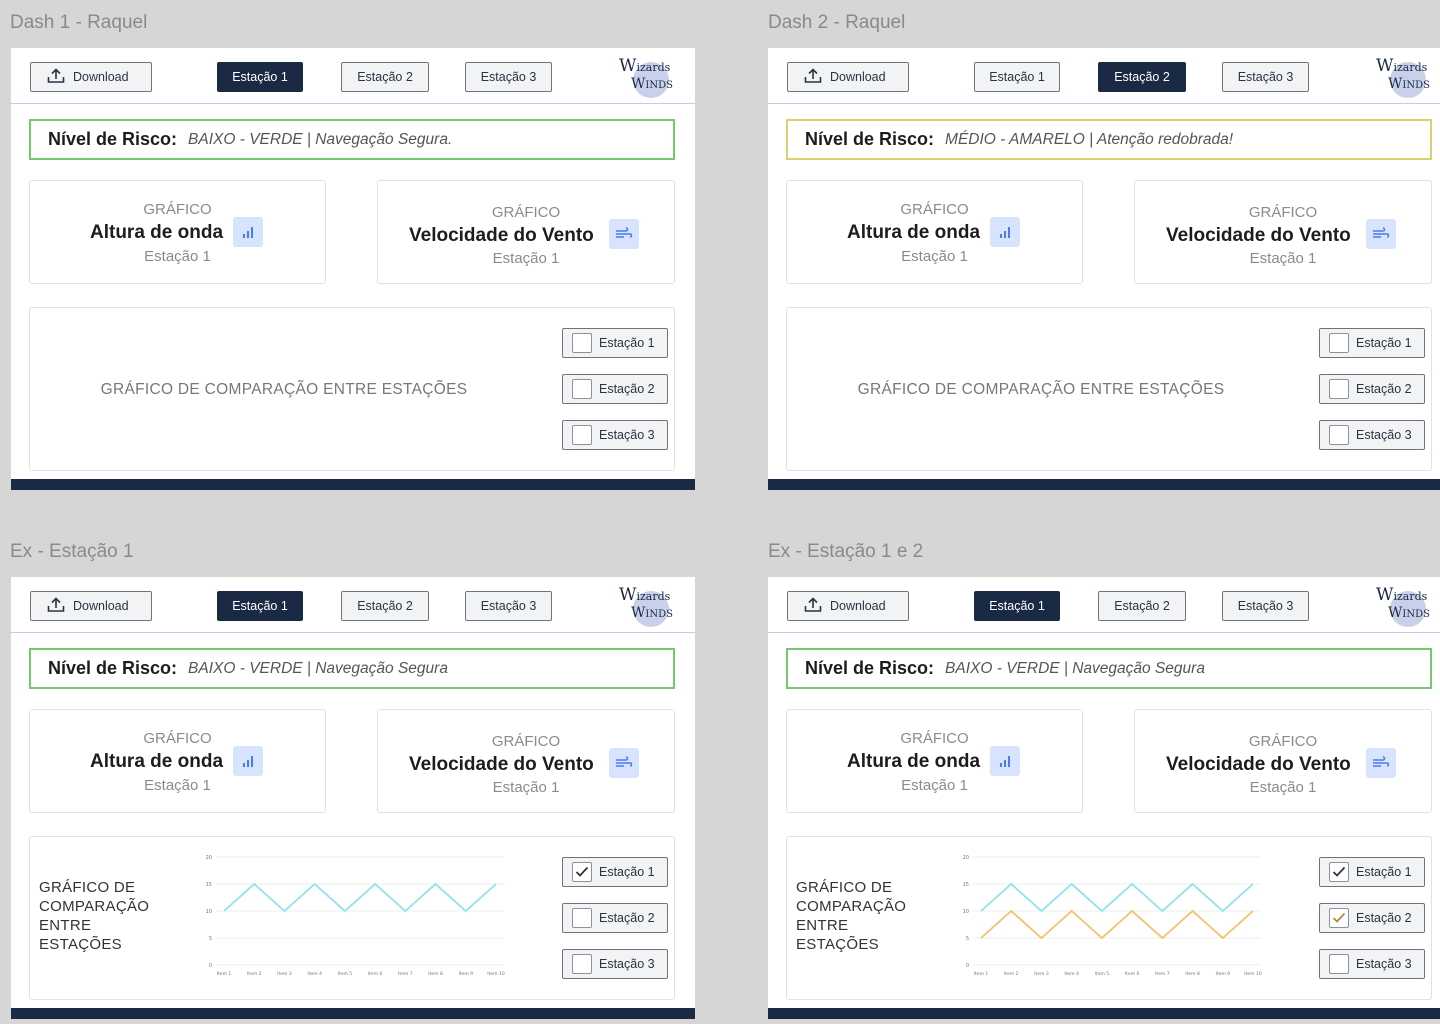  What do you see at coordinates (284, 974) in the screenshot?
I see `x-tick-label: Item 3` at bounding box center [284, 974].